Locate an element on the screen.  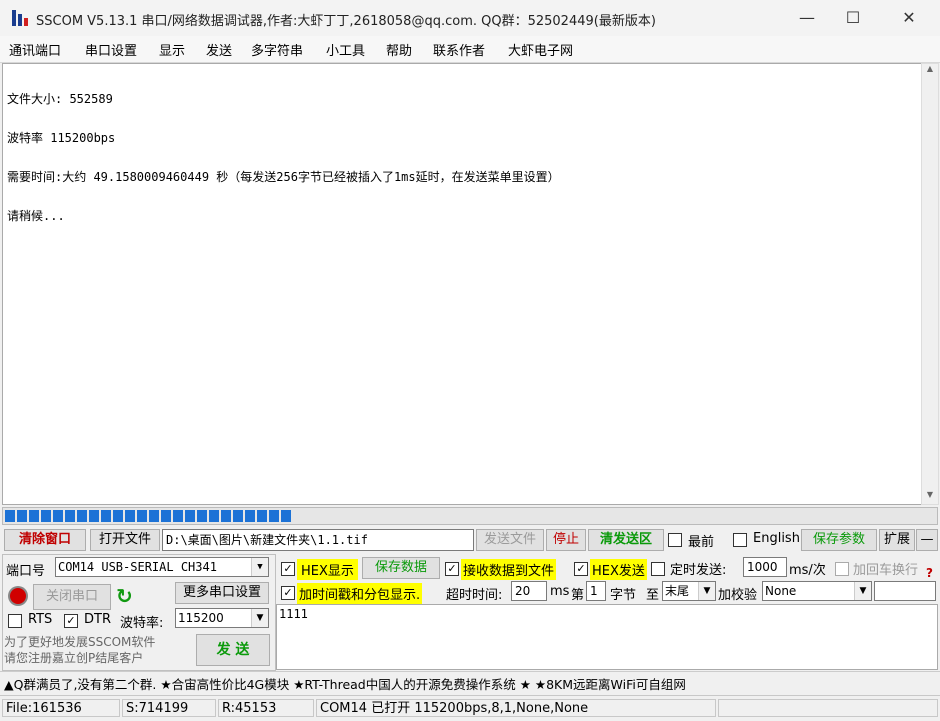
status-file-count: File:161536 is located at coordinates (61, 708).